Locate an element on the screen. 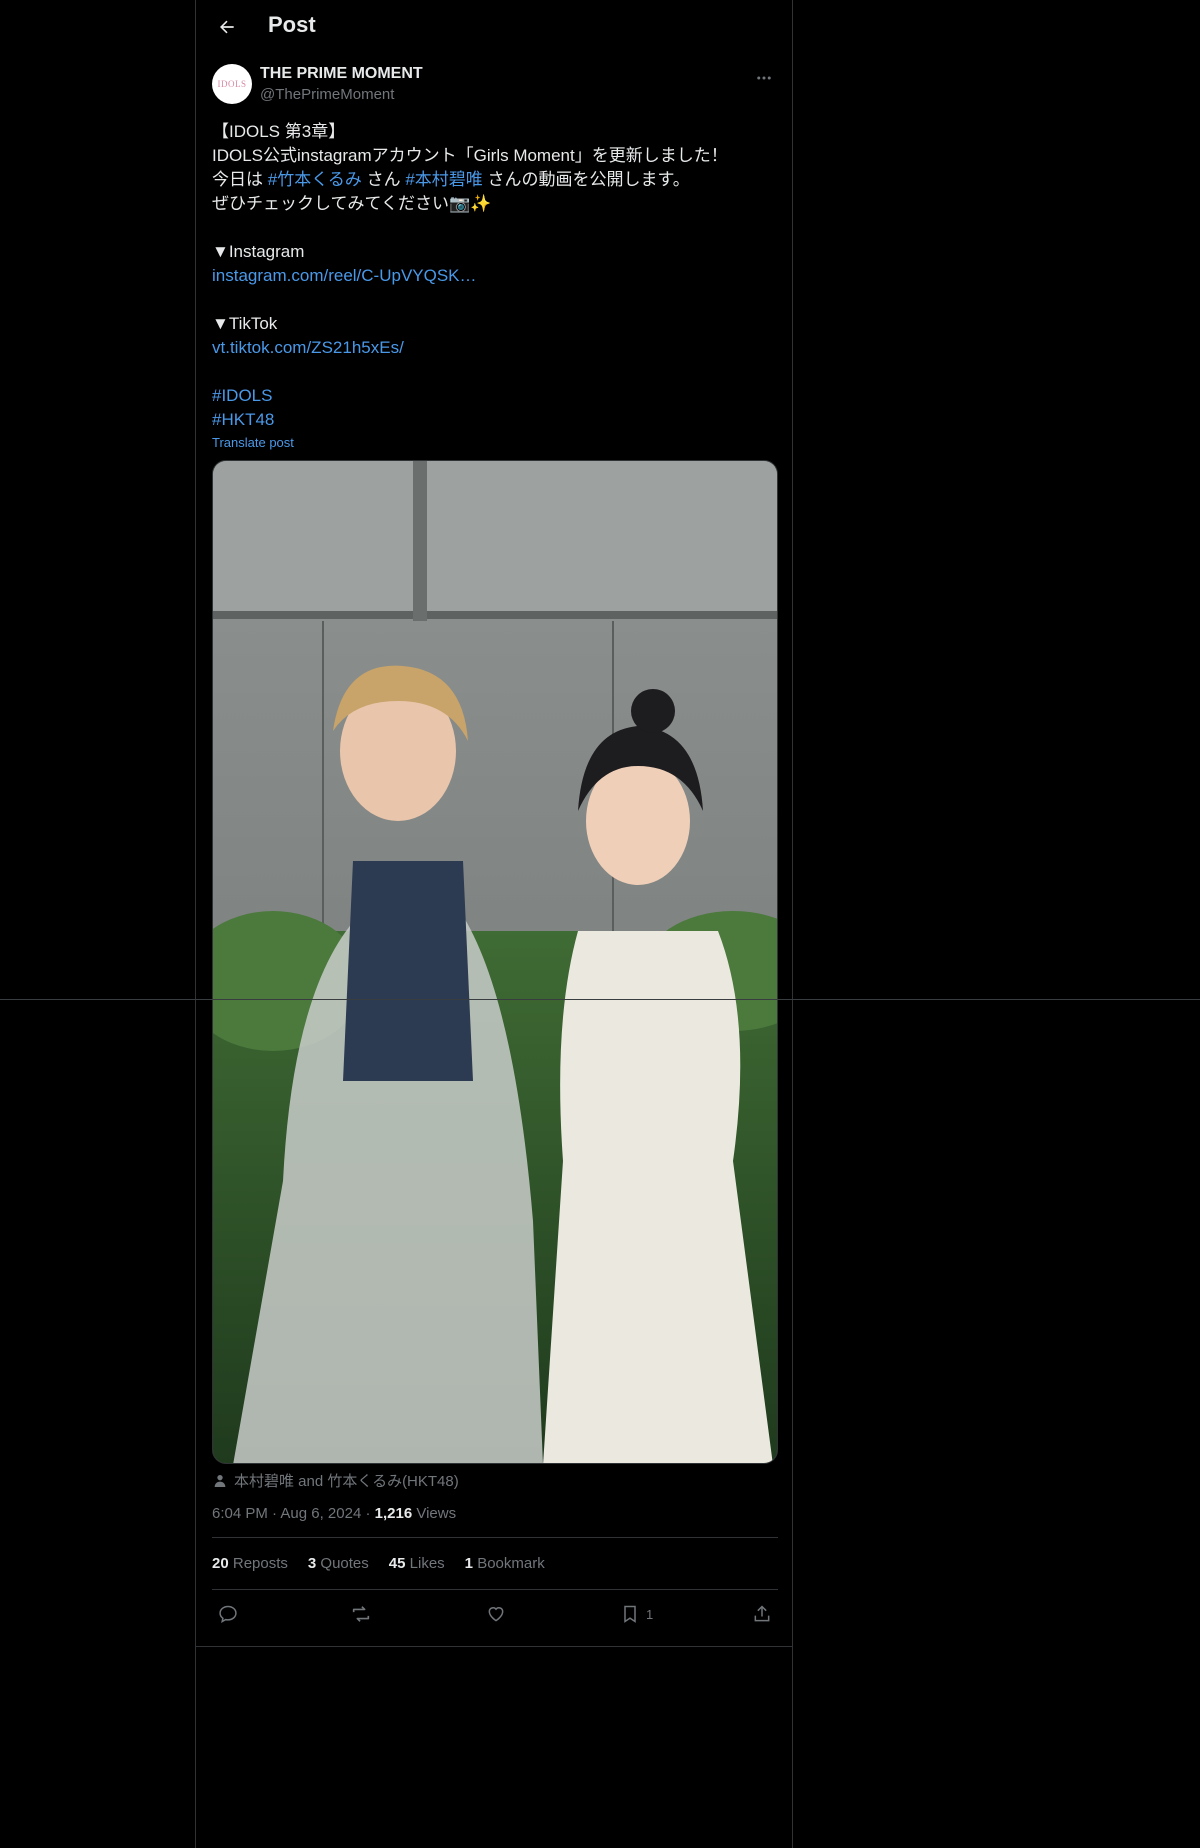 This screenshot has height=1848, width=1200. action-bar: 1 is located at coordinates (495, 1614).